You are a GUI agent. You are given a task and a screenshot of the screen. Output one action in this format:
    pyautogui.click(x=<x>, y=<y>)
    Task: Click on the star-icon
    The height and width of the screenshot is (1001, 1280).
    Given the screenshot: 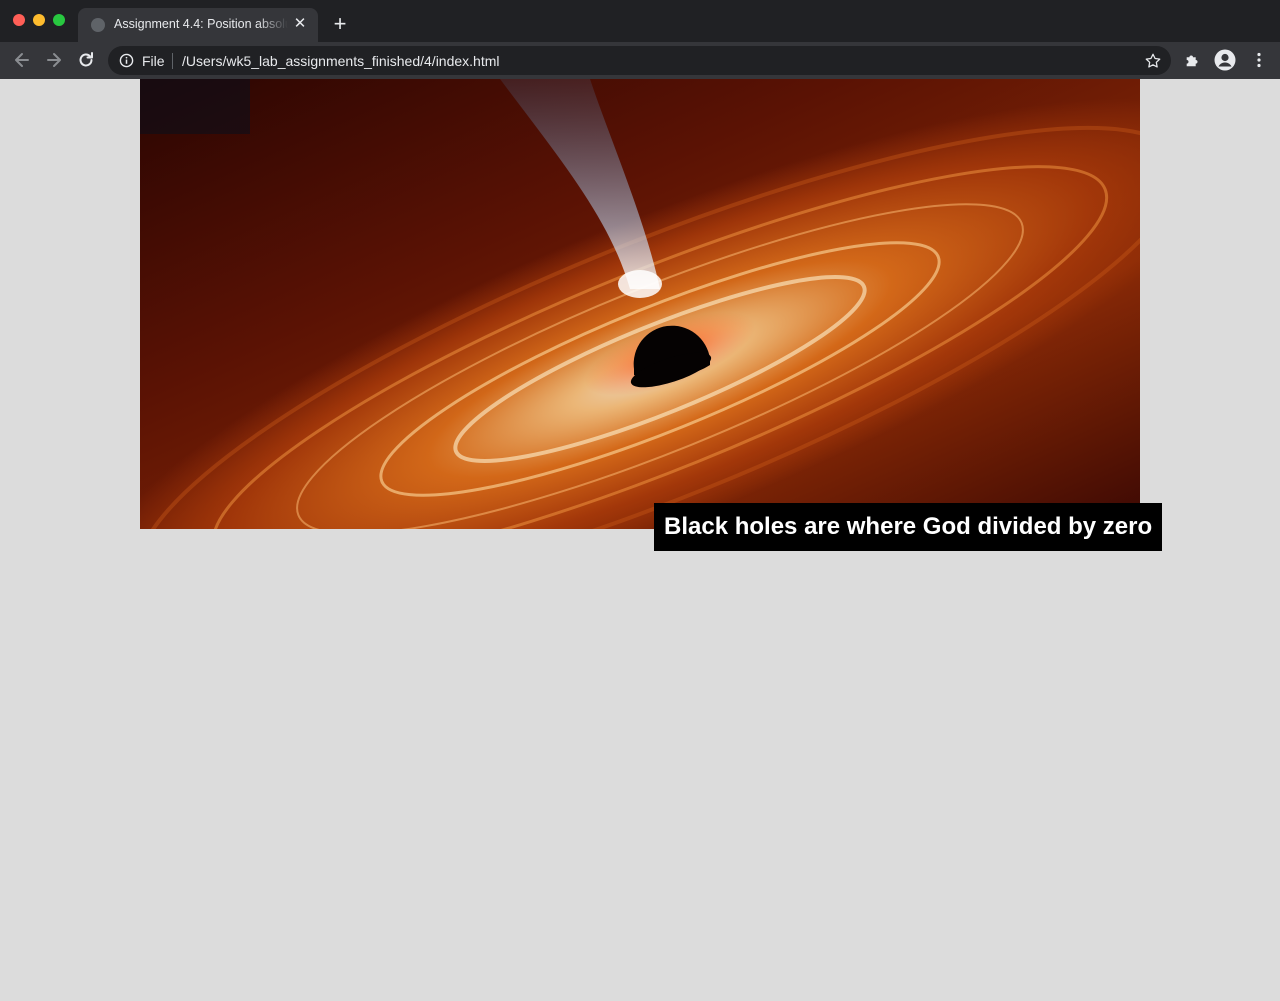 What is the action you would take?
    pyautogui.click(x=1153, y=61)
    